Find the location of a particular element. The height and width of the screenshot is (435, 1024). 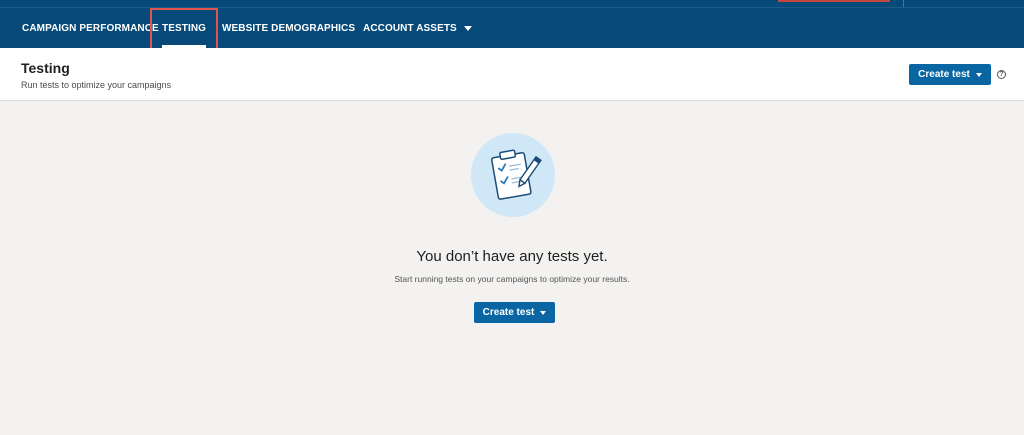

nav-campaign-performance-label: CAMPAIGN PERFORMANCE is located at coordinates (90, 28).